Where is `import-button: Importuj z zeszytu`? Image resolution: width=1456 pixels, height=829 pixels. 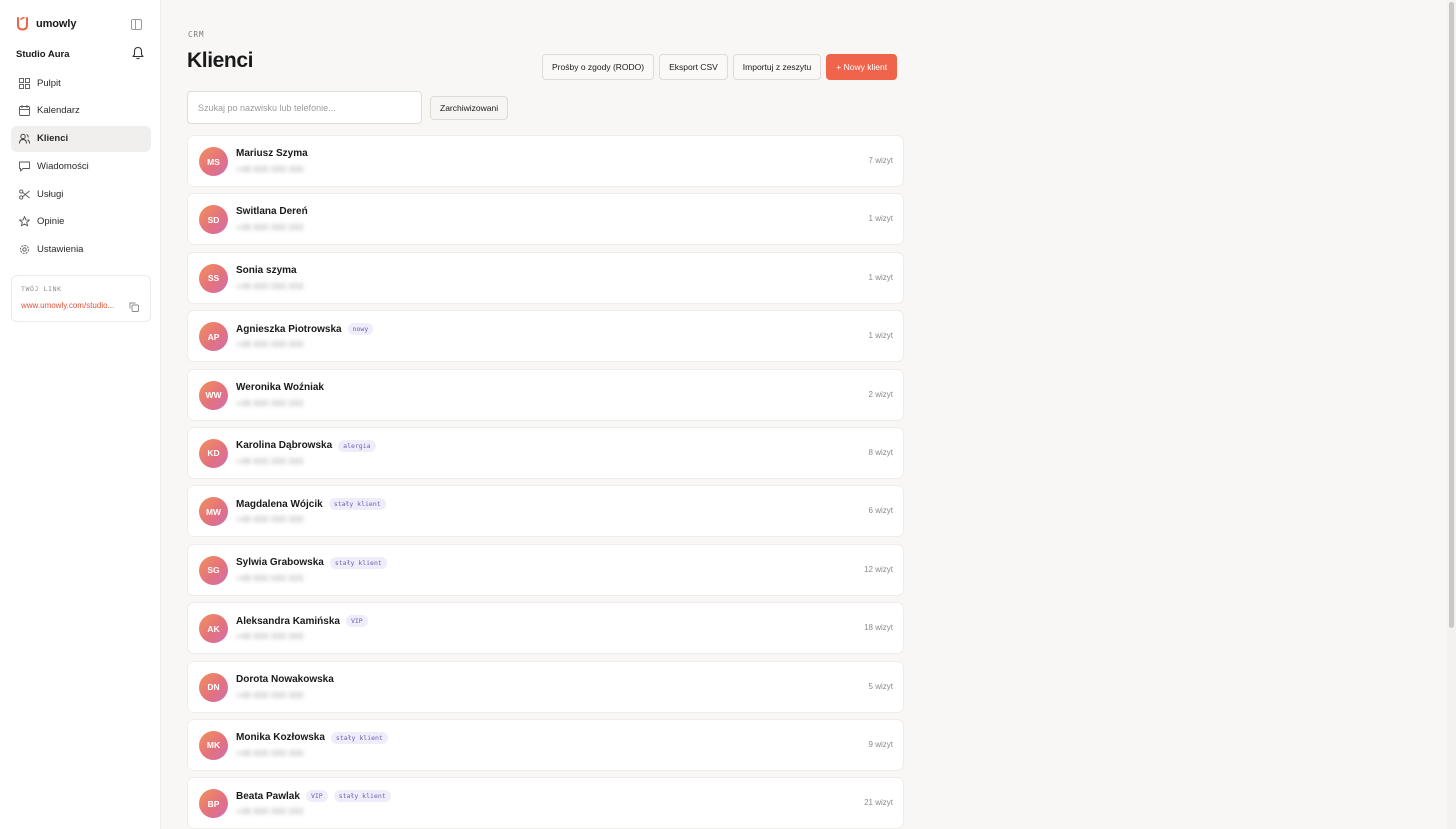 import-button: Importuj z zeszytu is located at coordinates (777, 67).